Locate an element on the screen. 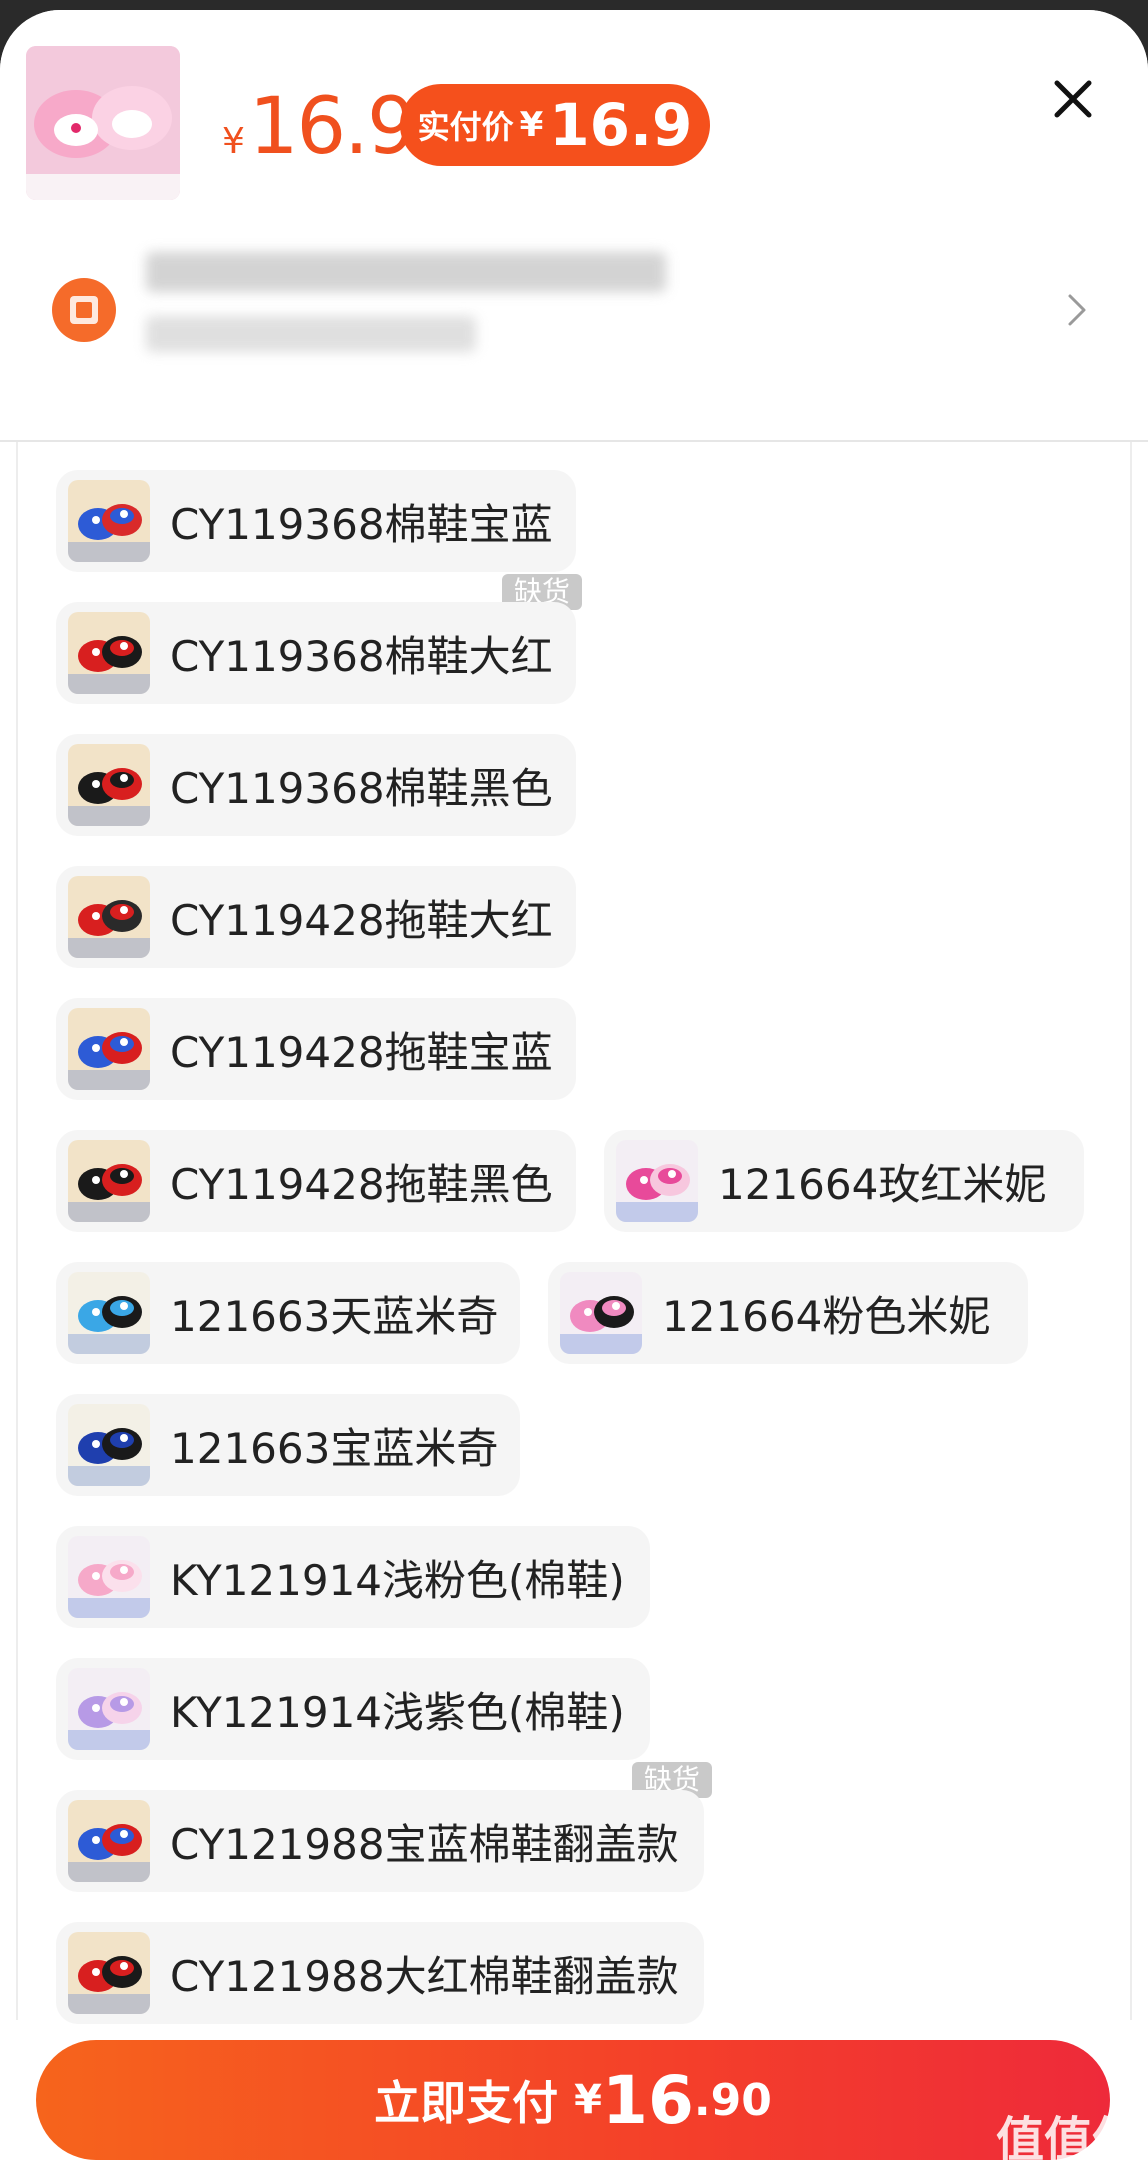  sku-option: CY119368棉鞋黑色 is located at coordinates (316, 785).